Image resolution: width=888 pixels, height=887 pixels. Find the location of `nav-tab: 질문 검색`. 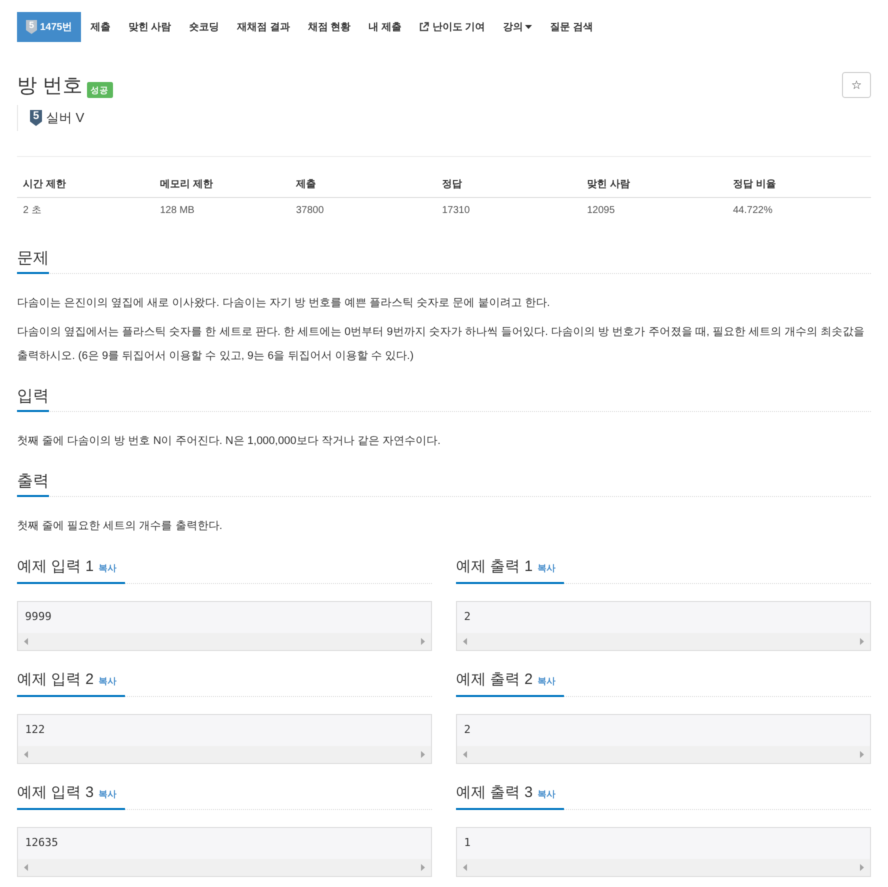

nav-tab: 질문 검색 is located at coordinates (571, 27).